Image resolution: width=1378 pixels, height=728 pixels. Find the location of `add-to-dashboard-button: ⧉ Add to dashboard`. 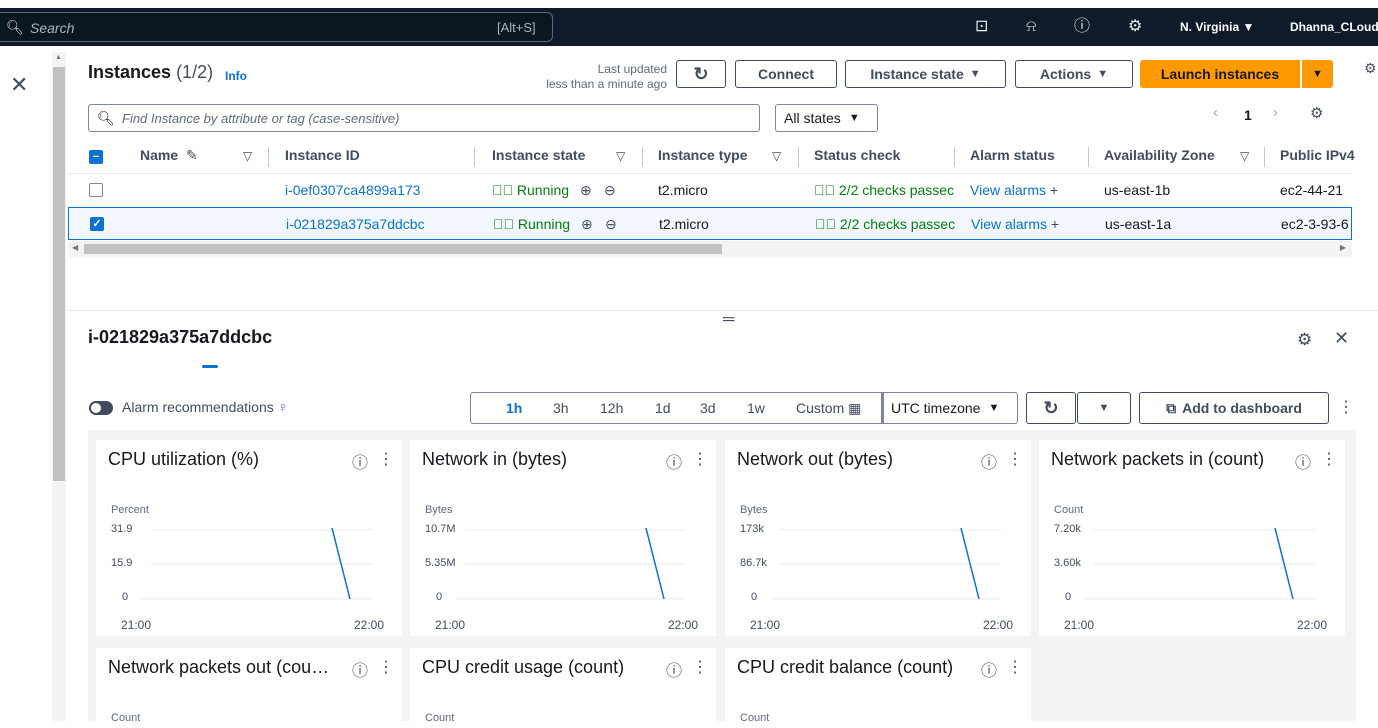

add-to-dashboard-button: ⧉ Add to dashboard is located at coordinates (1234, 408).